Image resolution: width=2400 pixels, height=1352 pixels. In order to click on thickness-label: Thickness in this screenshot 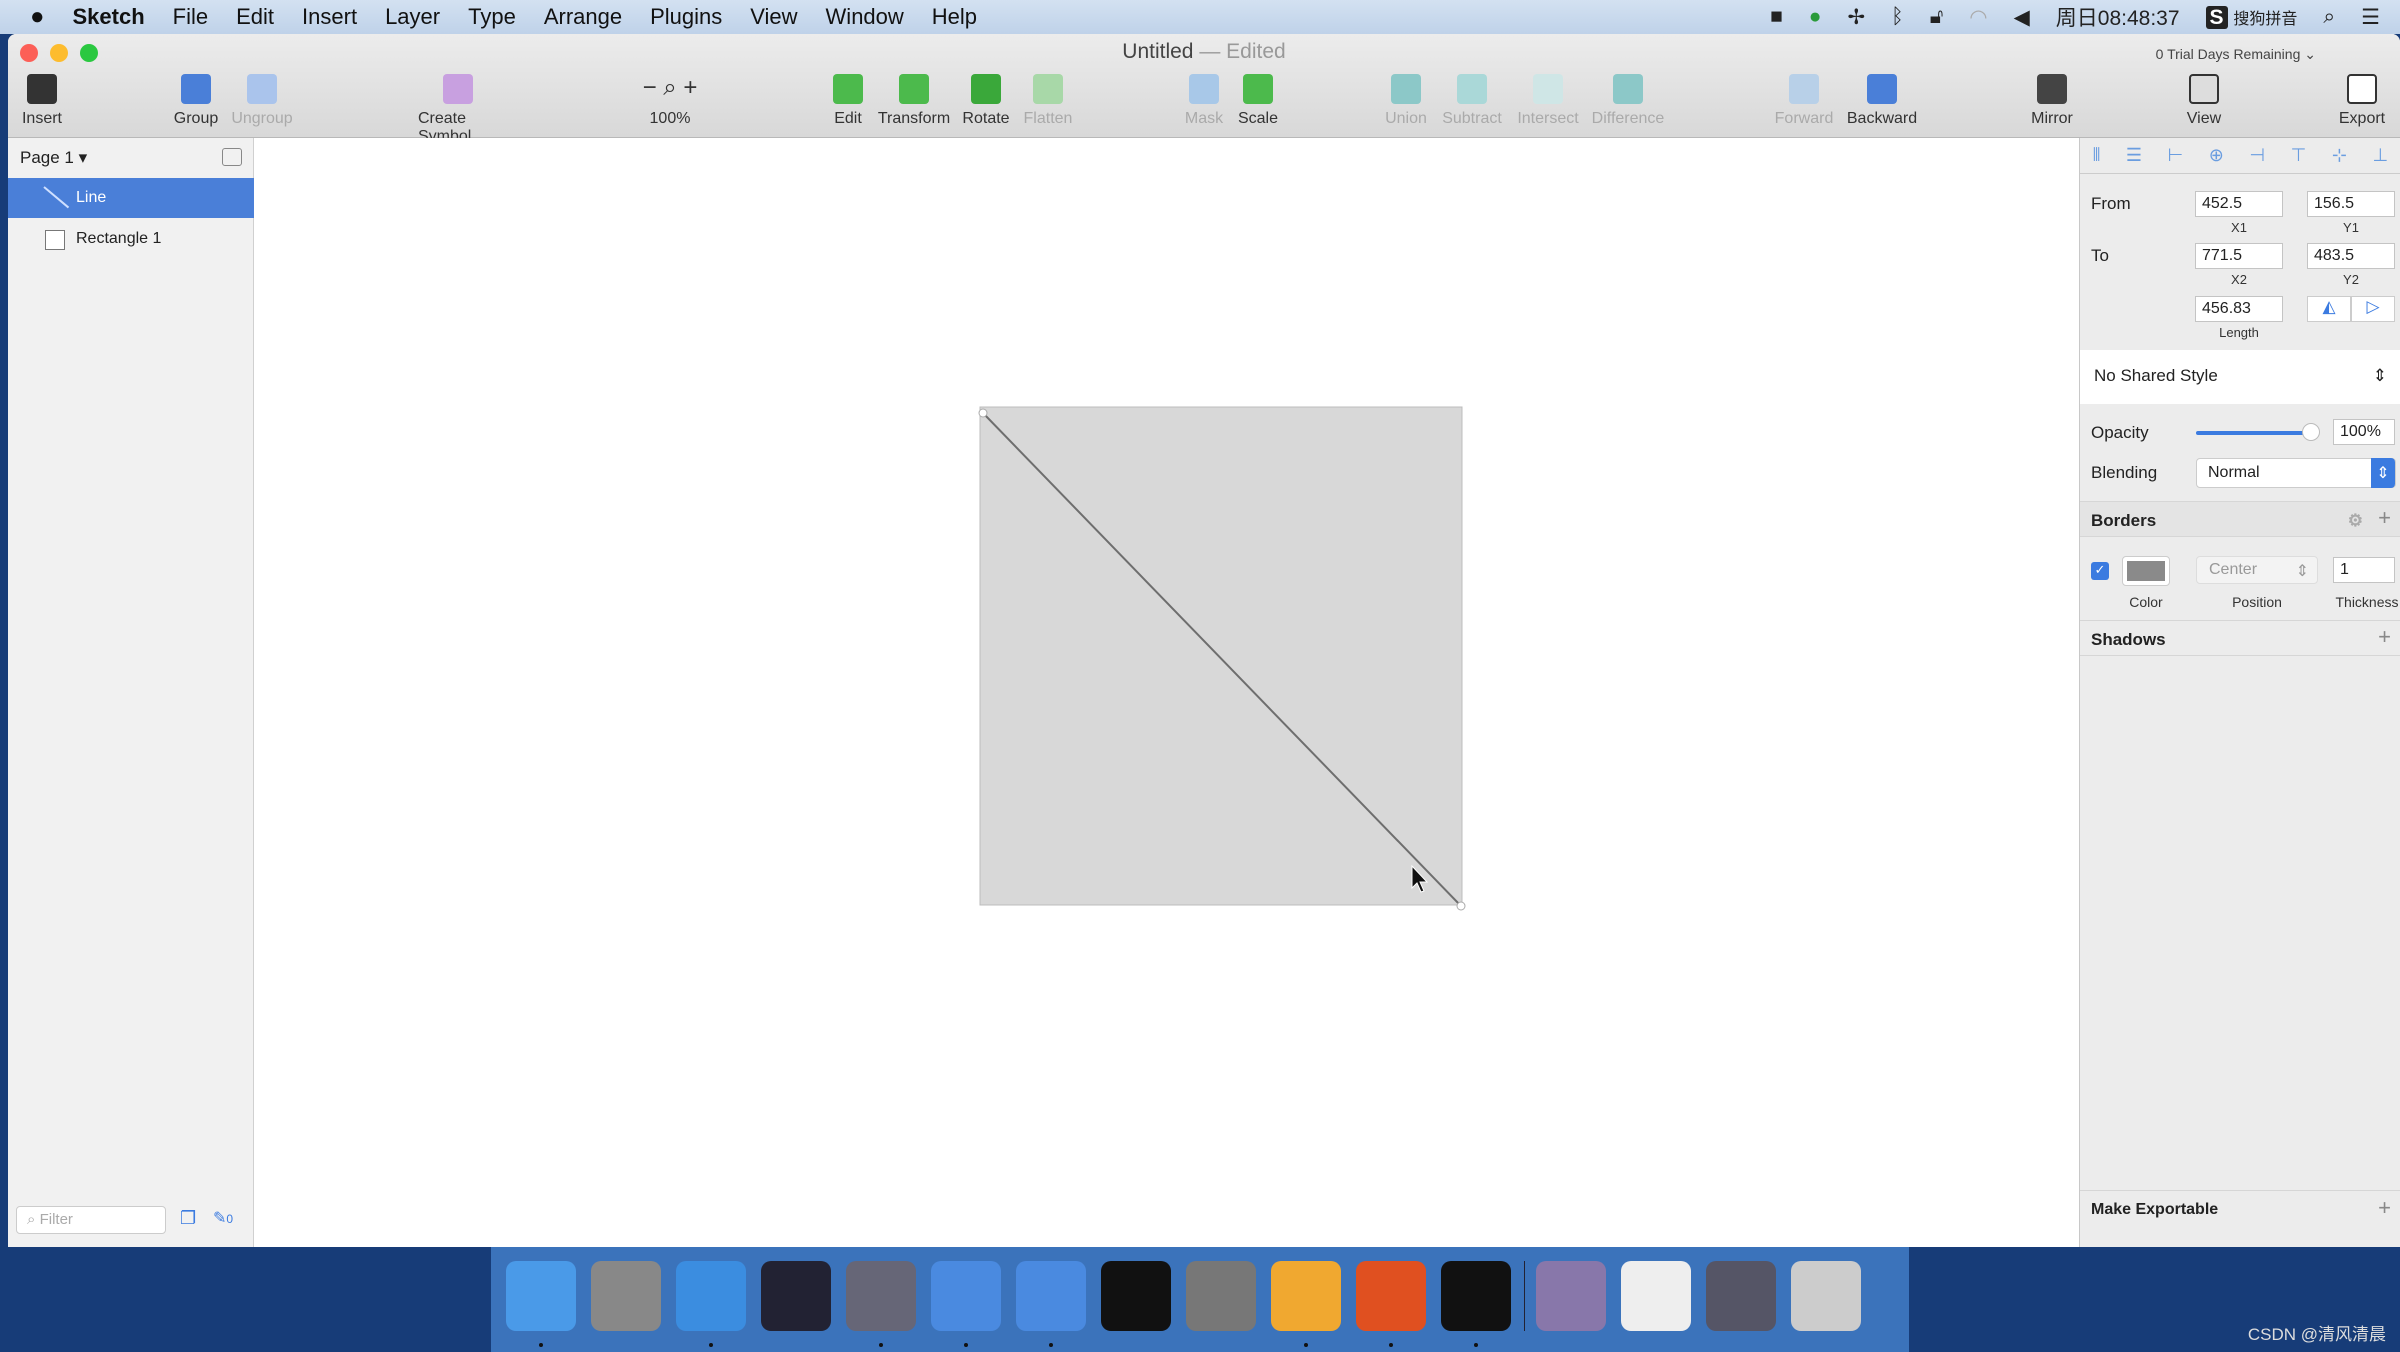, I will do `click(2367, 602)`.